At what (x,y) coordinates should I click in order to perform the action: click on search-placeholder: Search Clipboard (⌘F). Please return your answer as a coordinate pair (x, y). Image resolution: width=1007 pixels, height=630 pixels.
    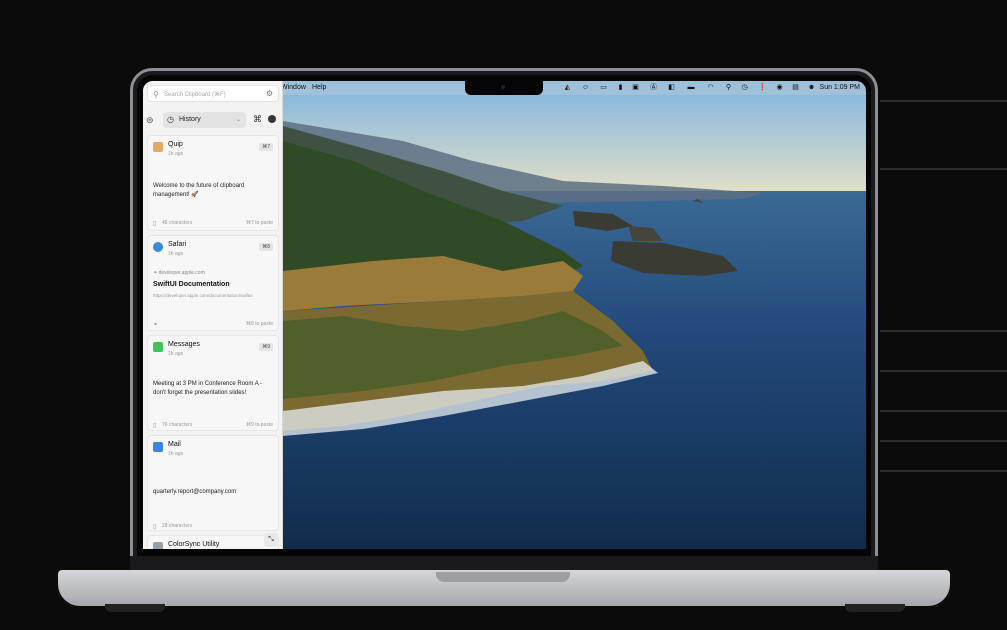
    Looking at the image, I should click on (195, 95).